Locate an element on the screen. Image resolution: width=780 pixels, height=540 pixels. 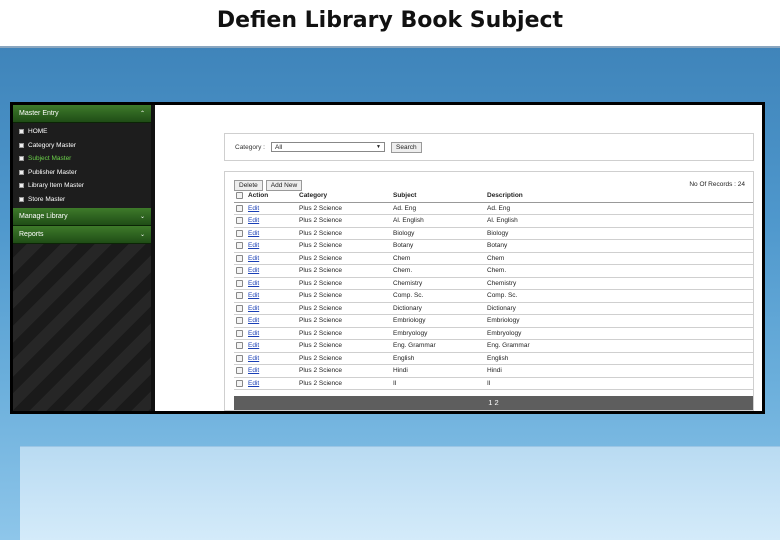
table-cell: Eng. Grammar is located at coordinates (438, 346).